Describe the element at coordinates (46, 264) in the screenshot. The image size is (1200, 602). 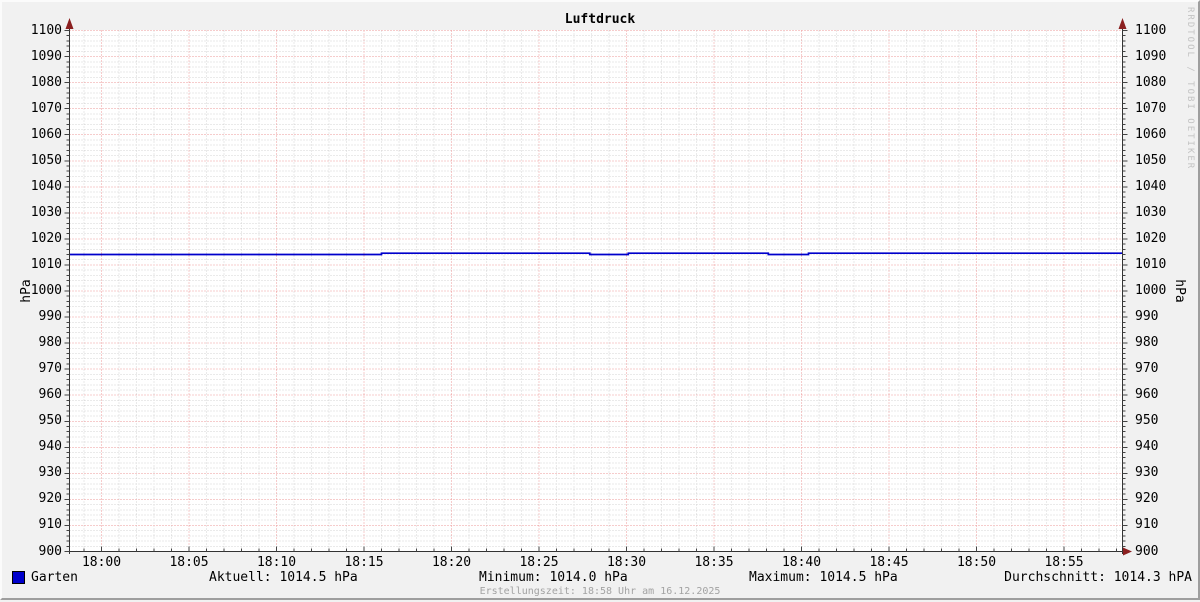
I see `y-axis-label-left: 1010` at that location.